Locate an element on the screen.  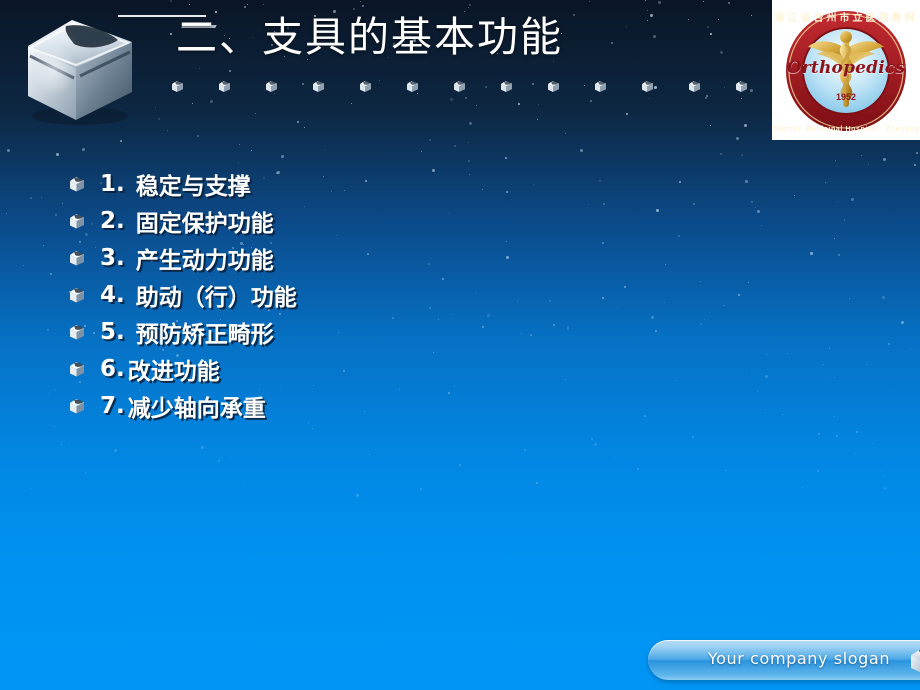
list-item-number: 4. is located at coordinates (116, 294).